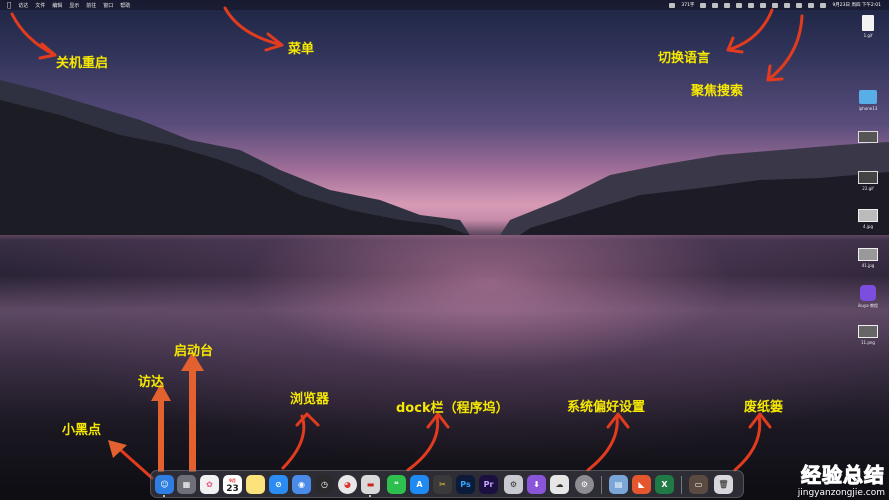  I want to click on safari-icon: ⊘, so click(278, 484).